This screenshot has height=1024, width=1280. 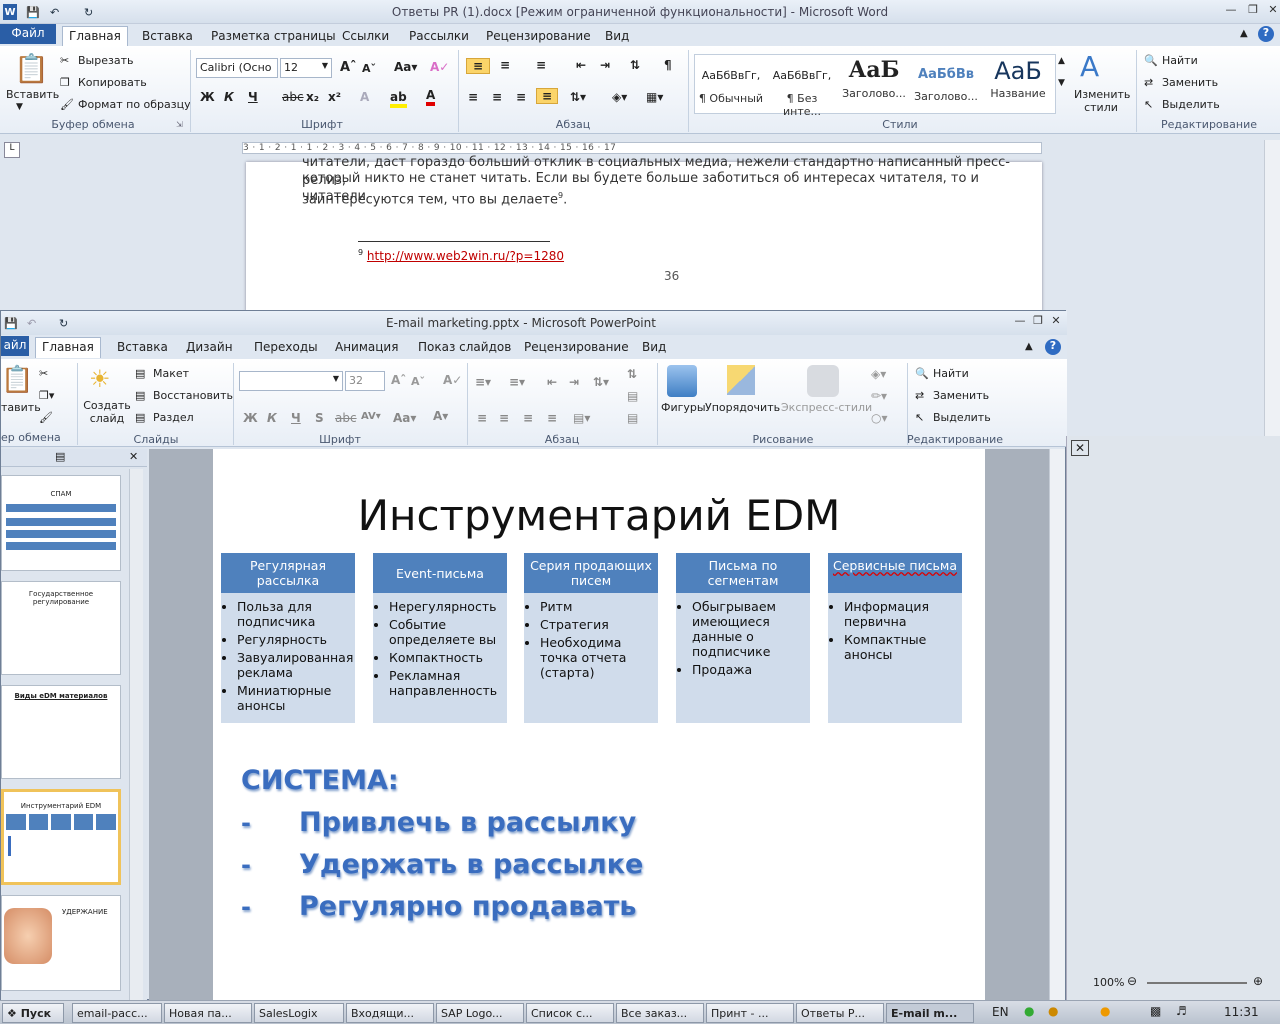 I want to click on slide-thumbnail-selected: Инструментарий EDM, so click(x=61, y=837).